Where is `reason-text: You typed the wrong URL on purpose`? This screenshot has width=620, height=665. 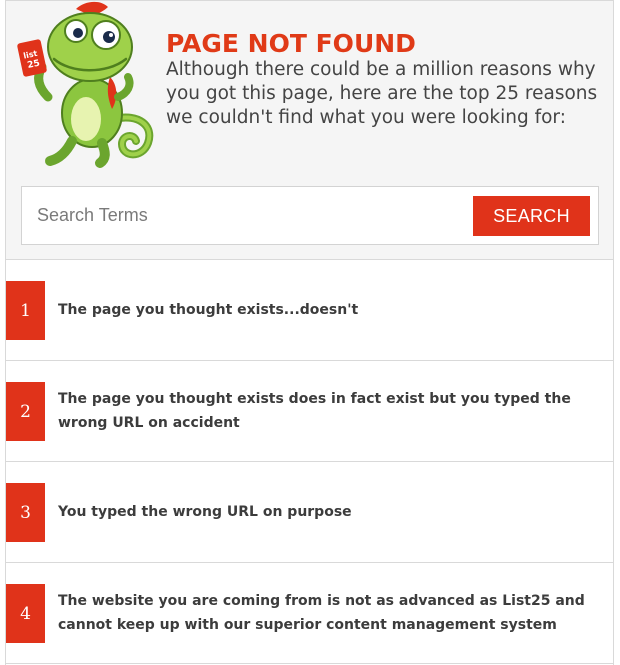
reason-text: You typed the wrong URL on purpose is located at coordinates (205, 512).